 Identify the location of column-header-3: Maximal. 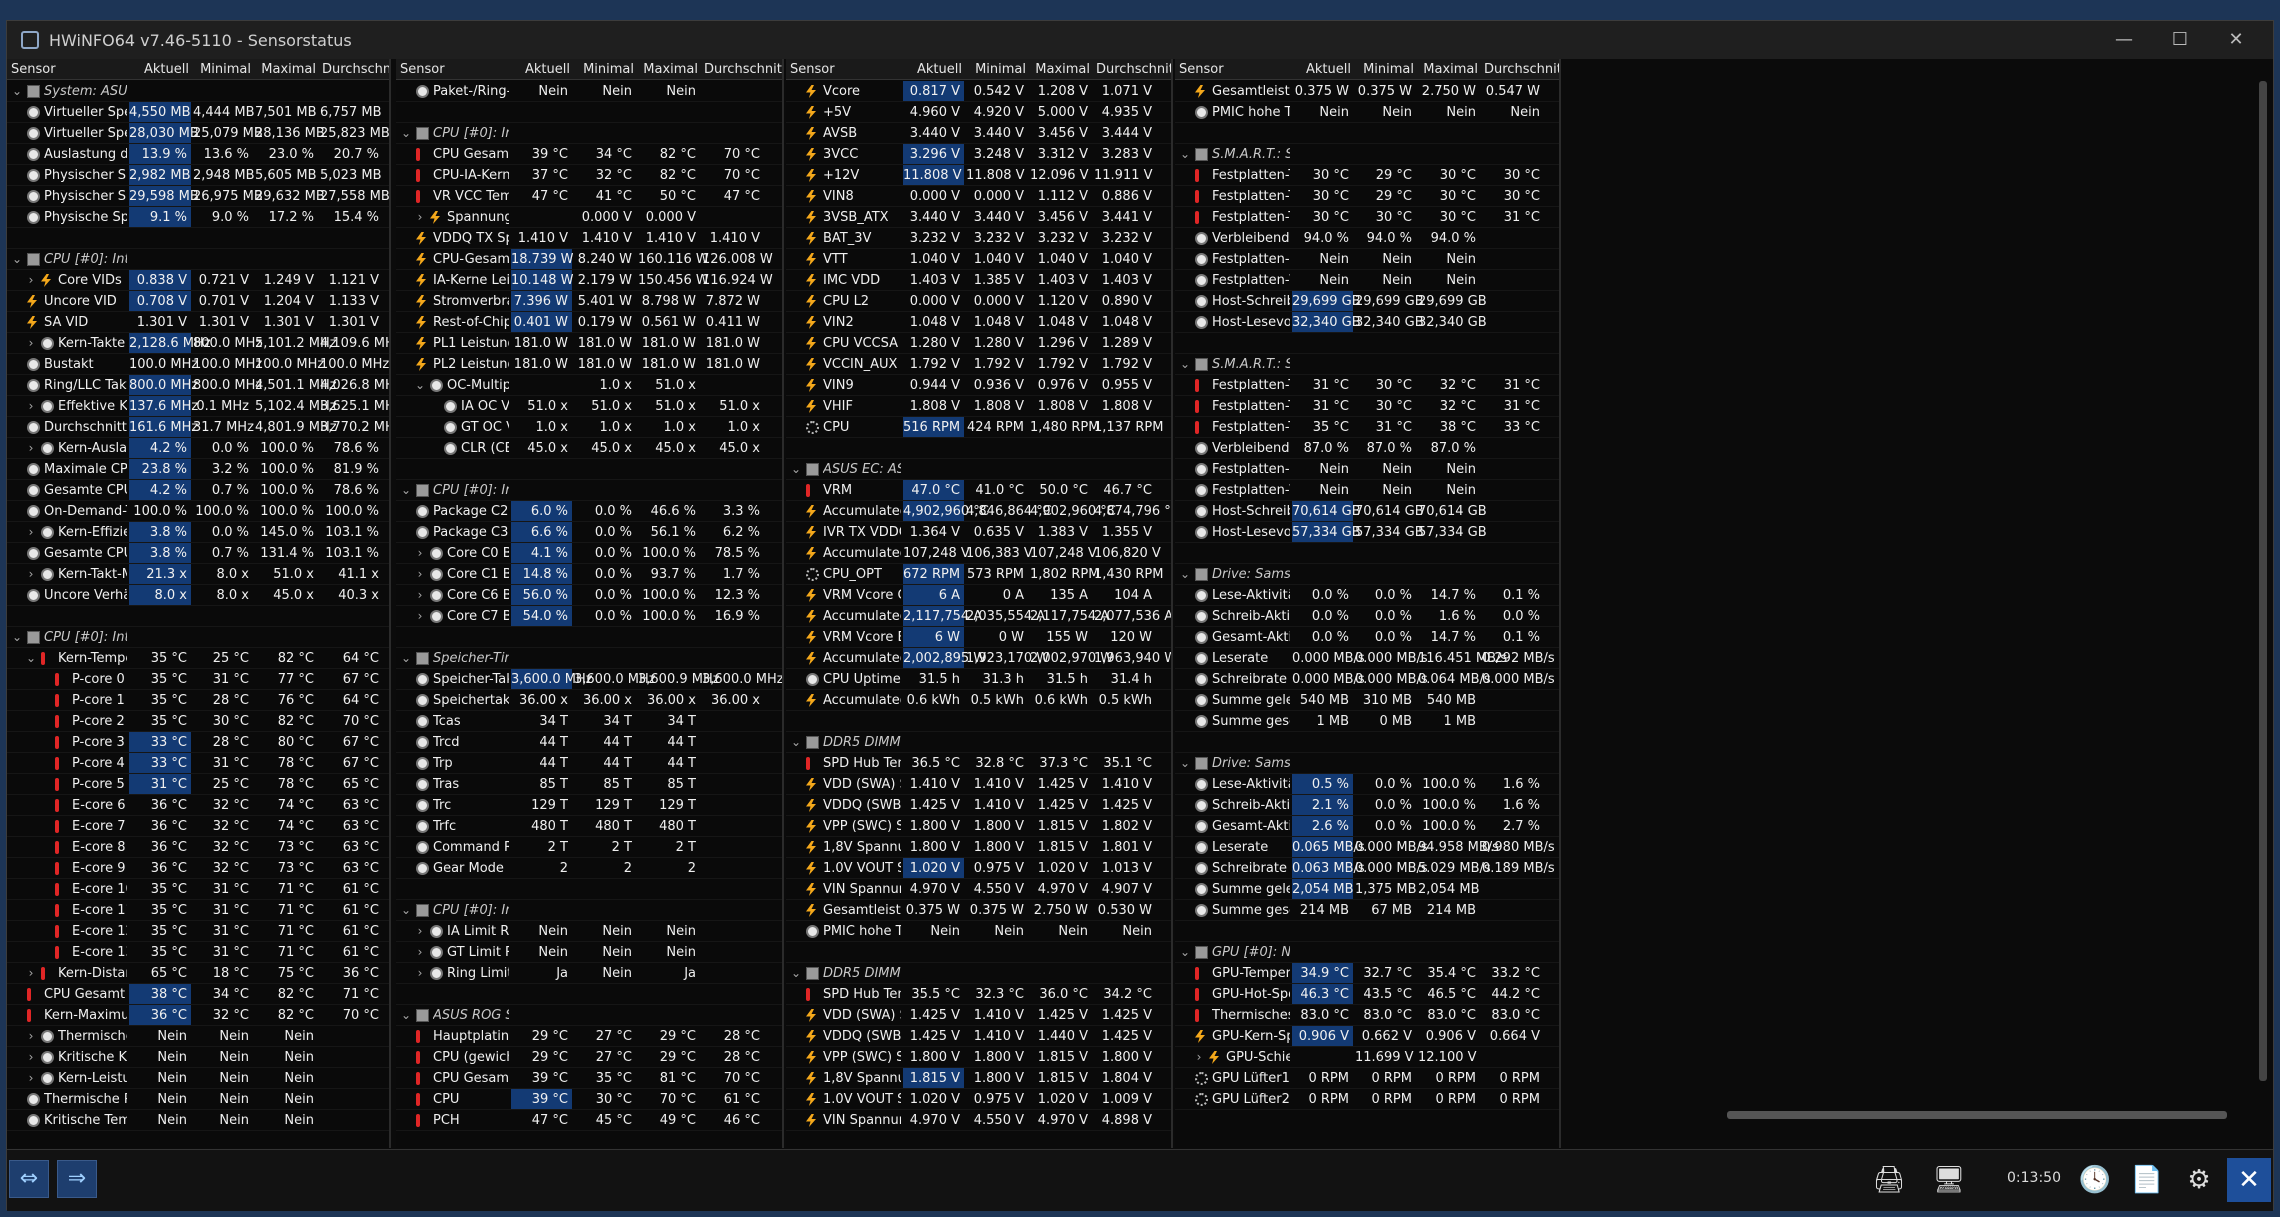
(286, 69).